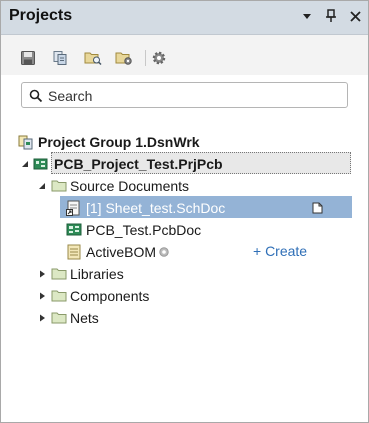 This screenshot has height=423, width=369. What do you see at coordinates (317, 208) in the screenshot?
I see `document-modified-icon` at bounding box center [317, 208].